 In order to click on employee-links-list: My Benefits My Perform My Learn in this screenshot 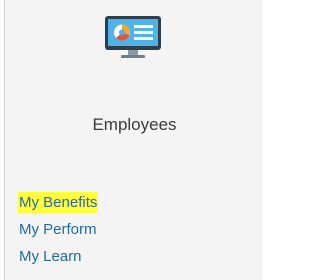, I will do `click(58, 229)`.